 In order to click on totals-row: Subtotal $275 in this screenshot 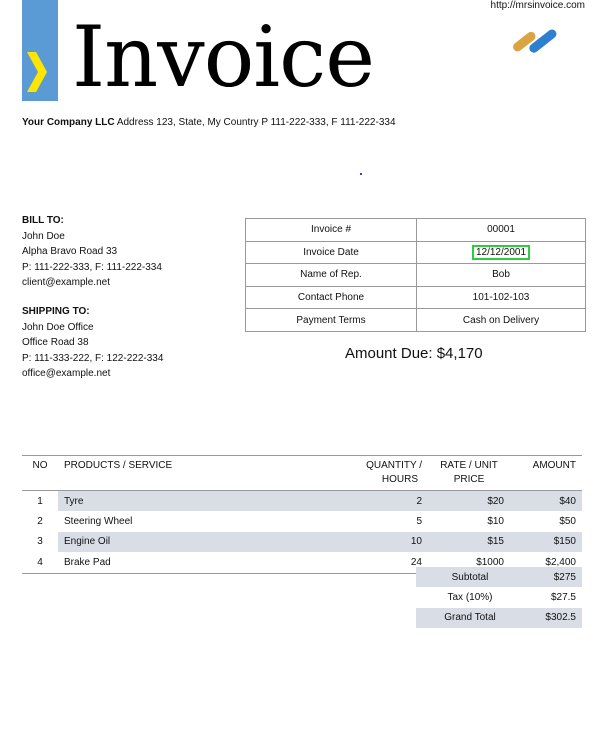, I will do `click(499, 577)`.